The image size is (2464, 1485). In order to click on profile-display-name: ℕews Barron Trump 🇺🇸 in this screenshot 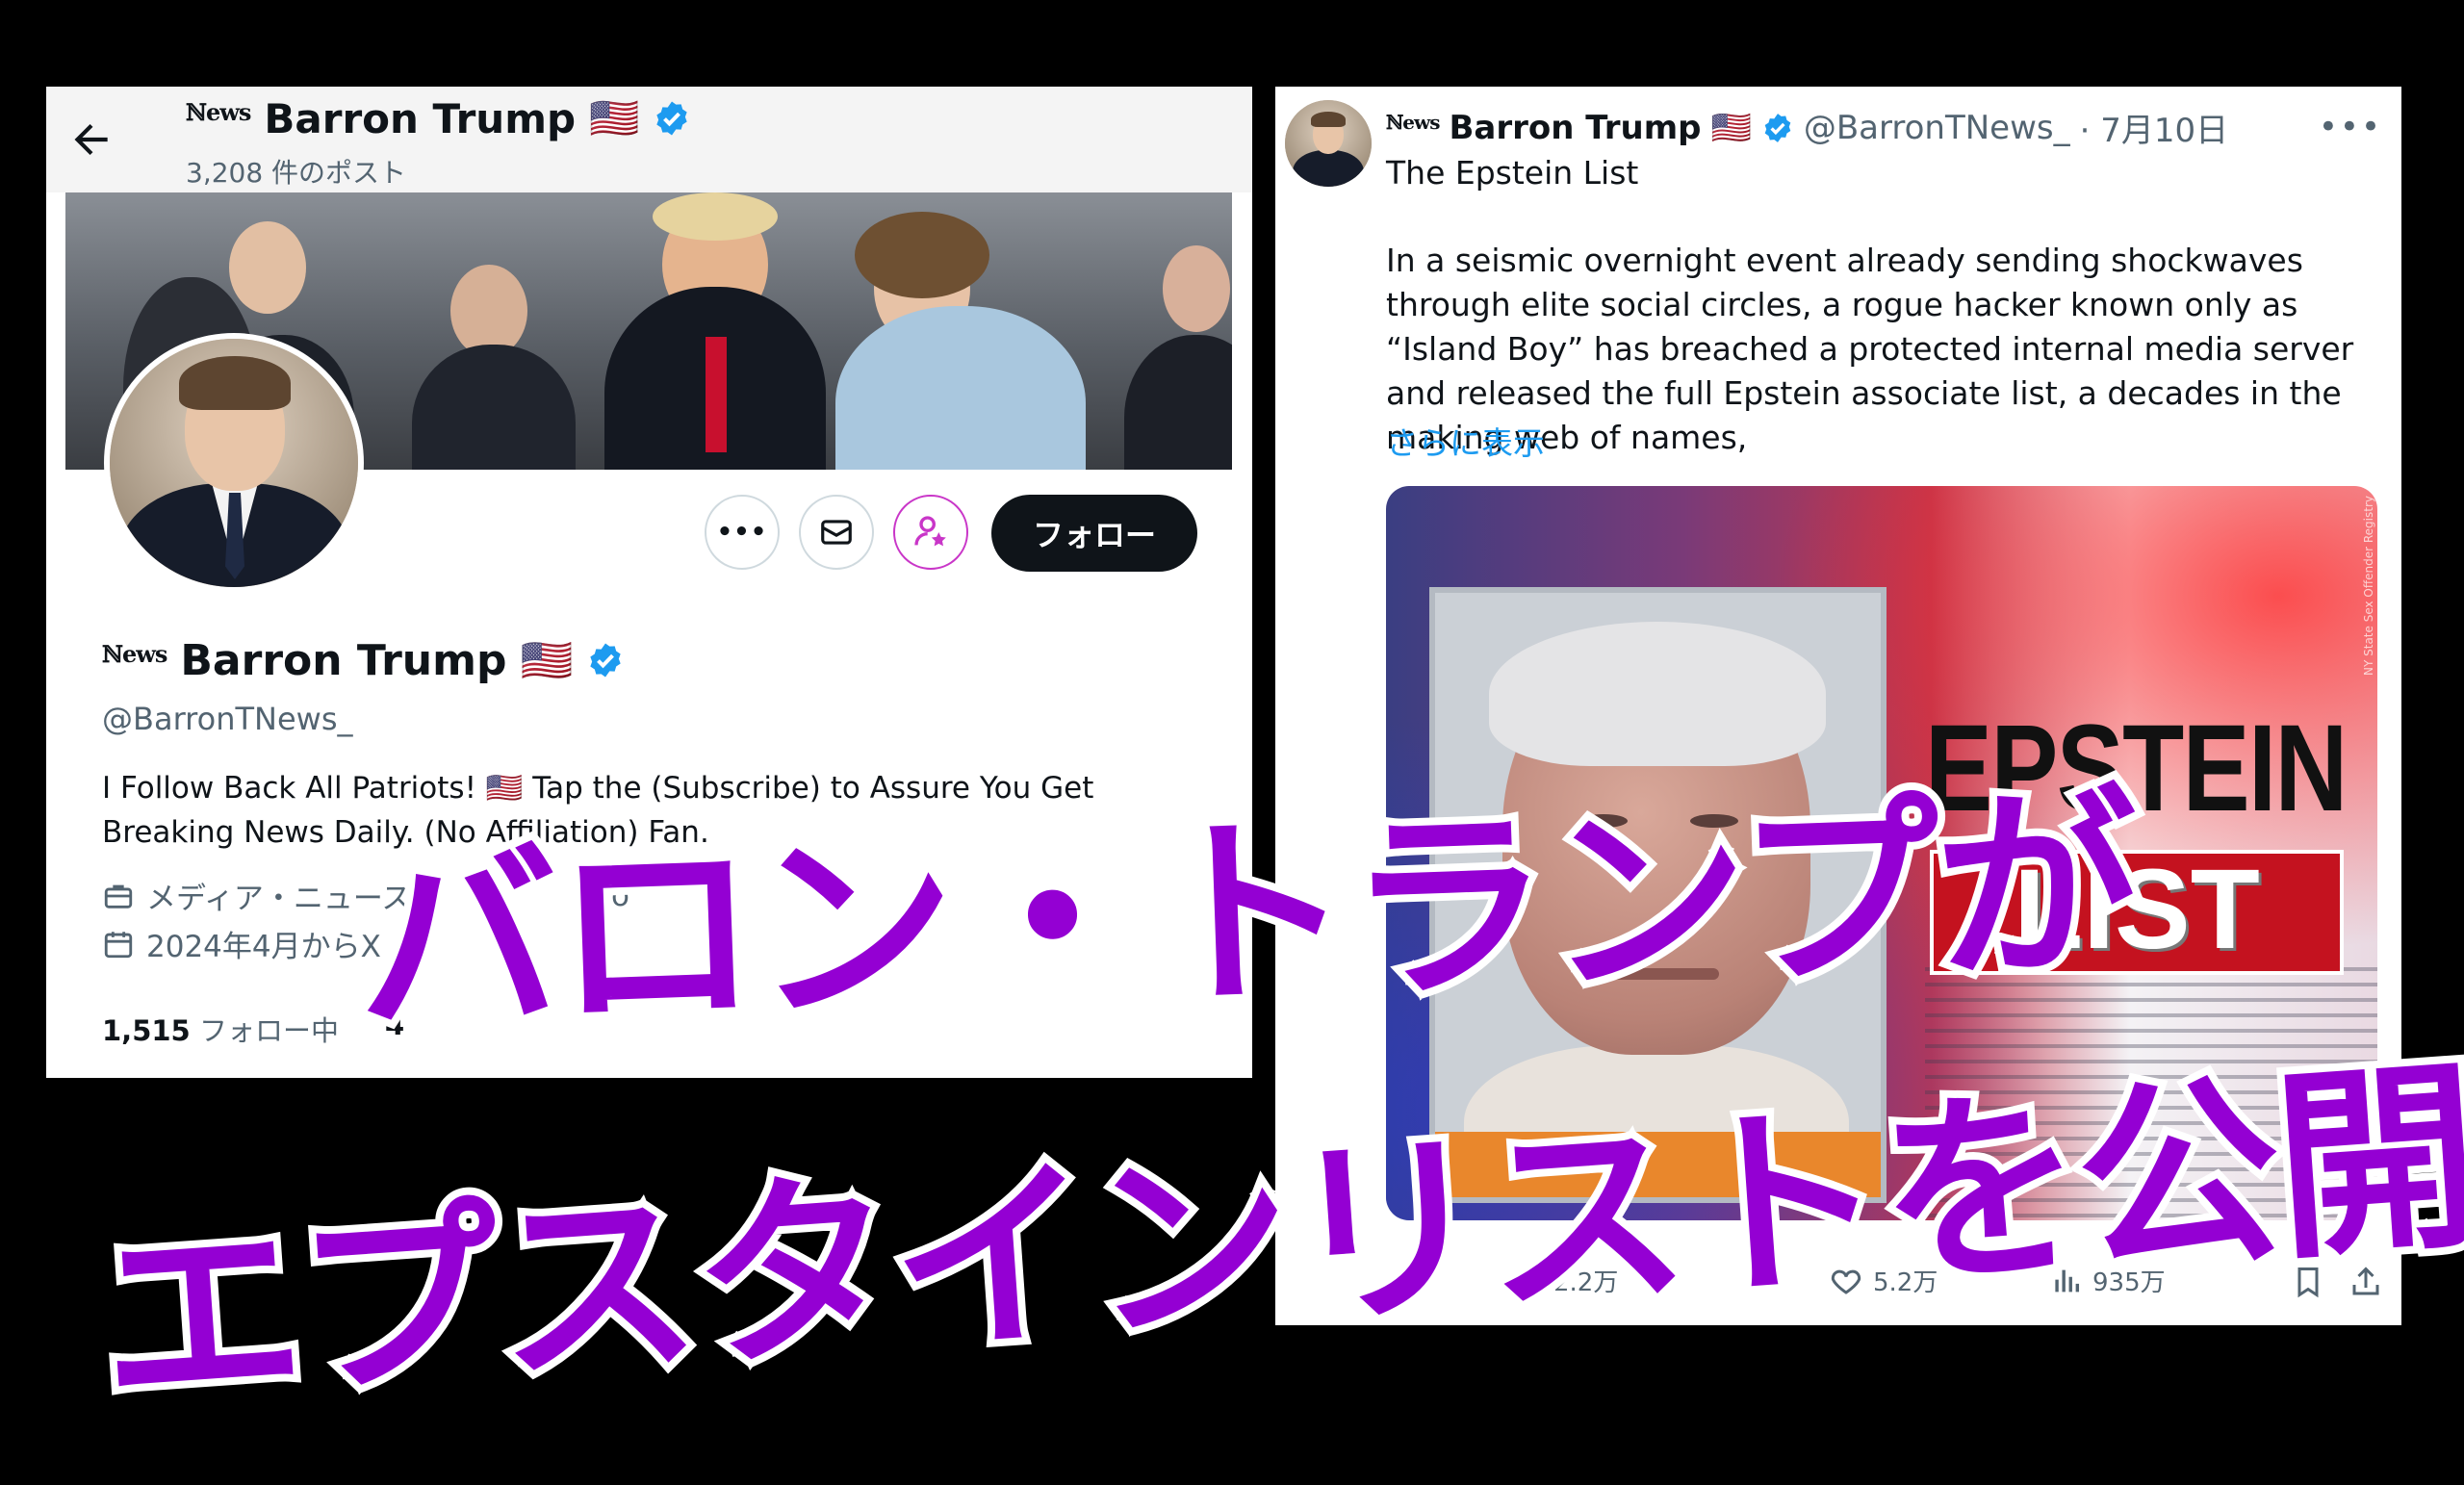, I will do `click(363, 660)`.